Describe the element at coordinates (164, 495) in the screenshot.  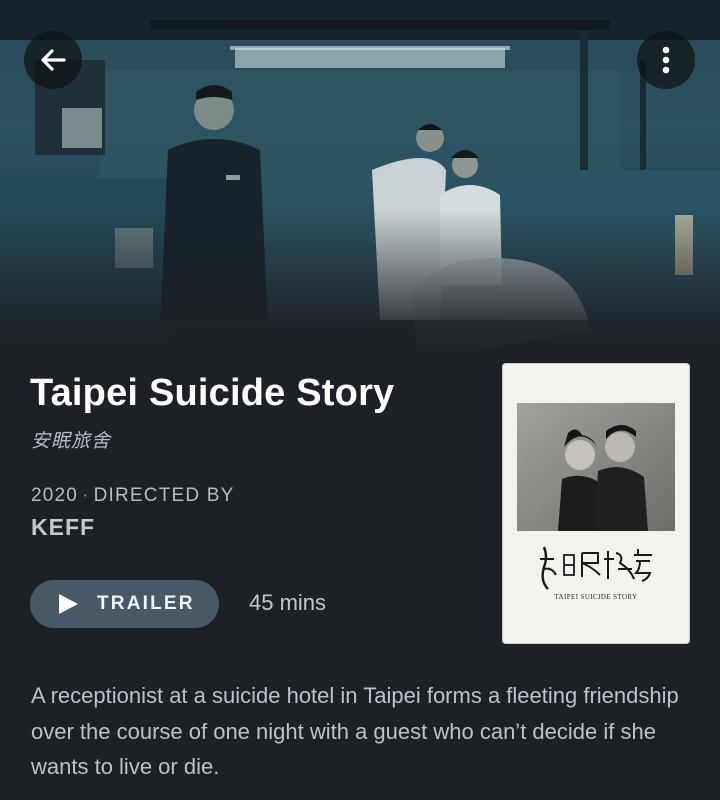
I see `directed-by-label: DIRECTED BY` at that location.